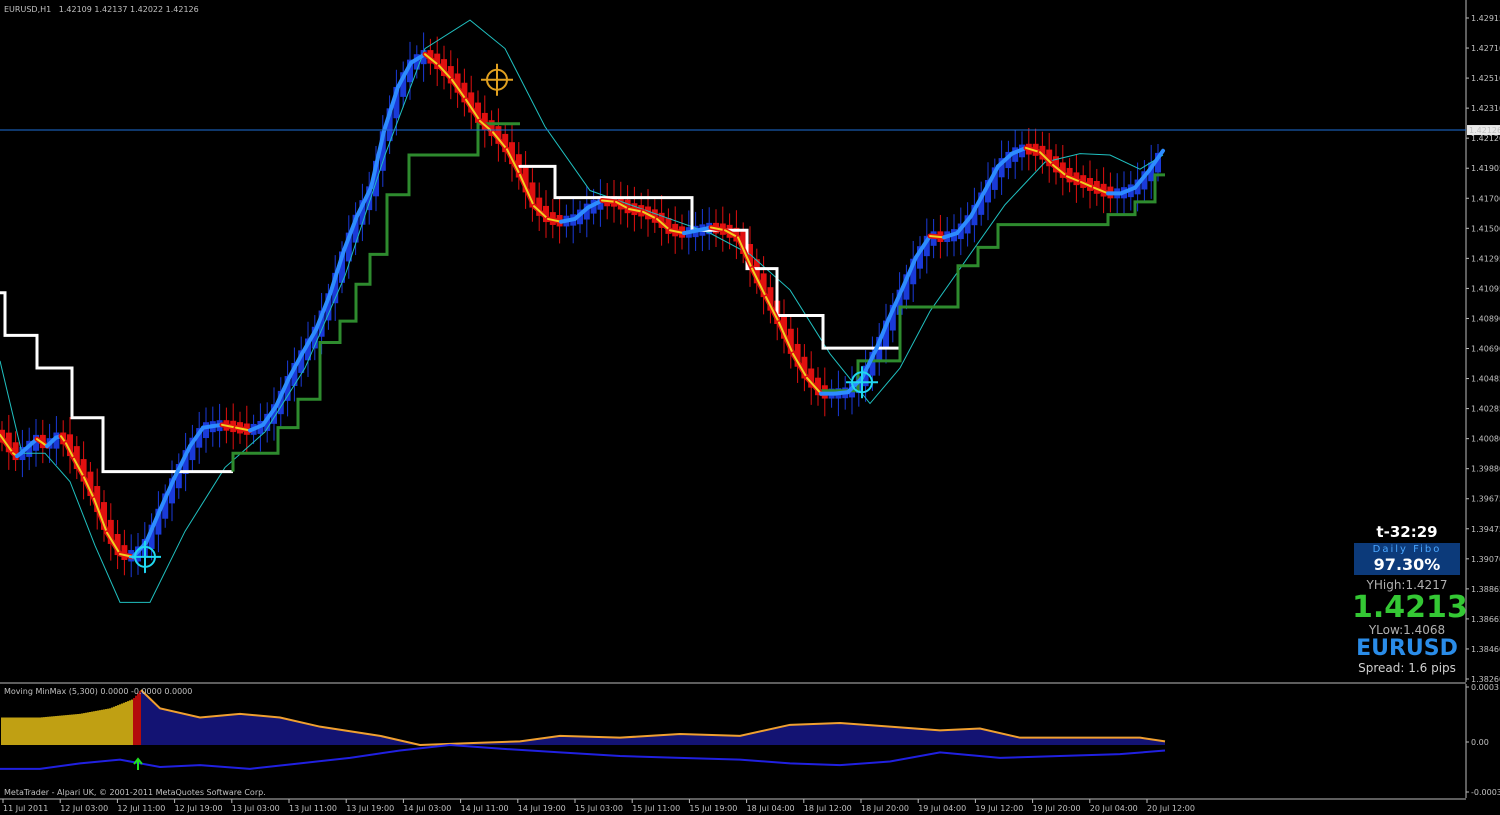  Describe the element at coordinates (25, 808) in the screenshot. I see `time-tick-label: 11 Jul 2011` at that location.